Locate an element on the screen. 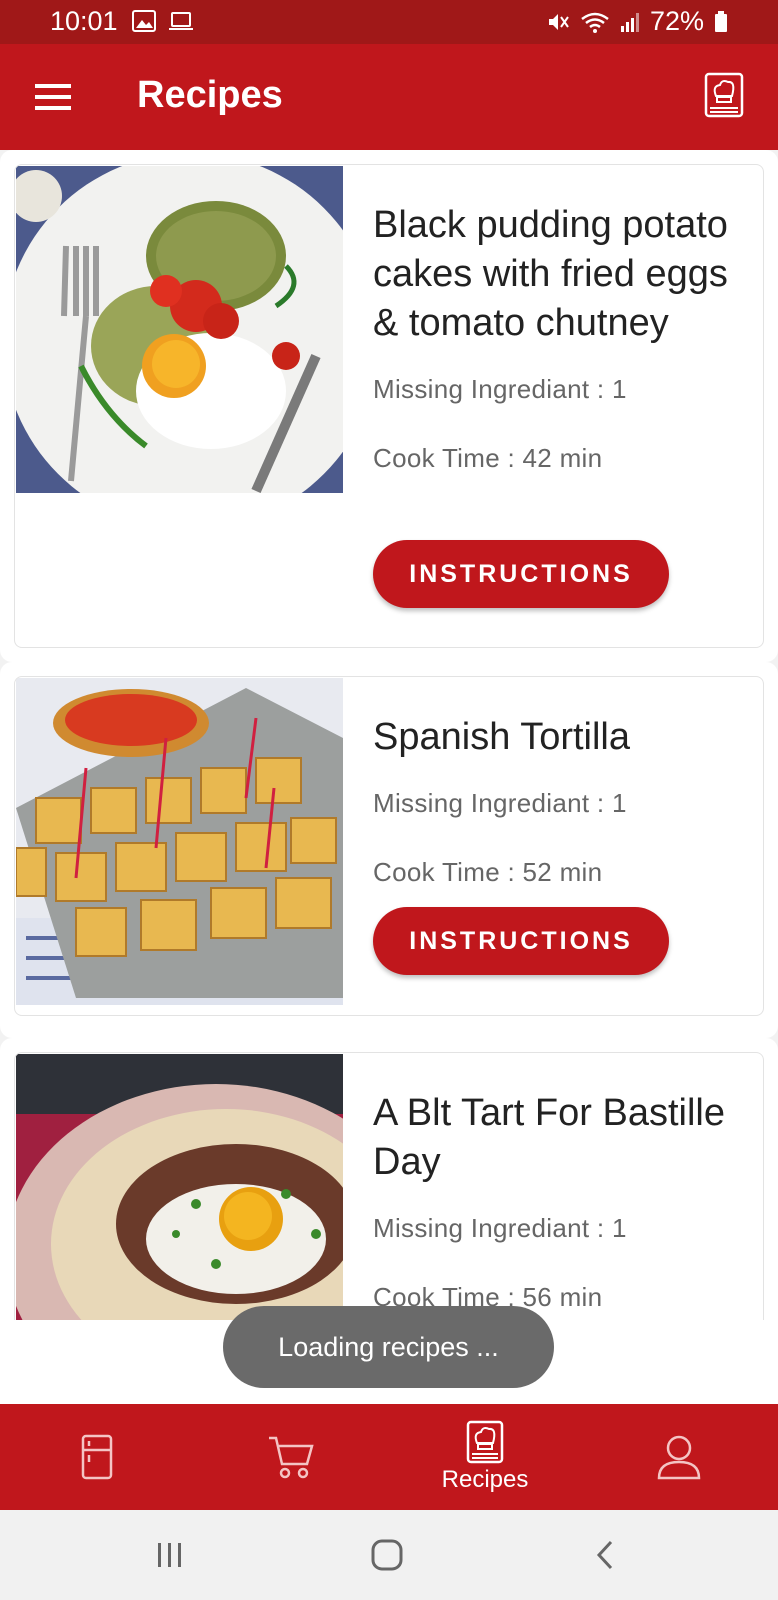 This screenshot has height=1600, width=778. cart-icon is located at coordinates (291, 1457).